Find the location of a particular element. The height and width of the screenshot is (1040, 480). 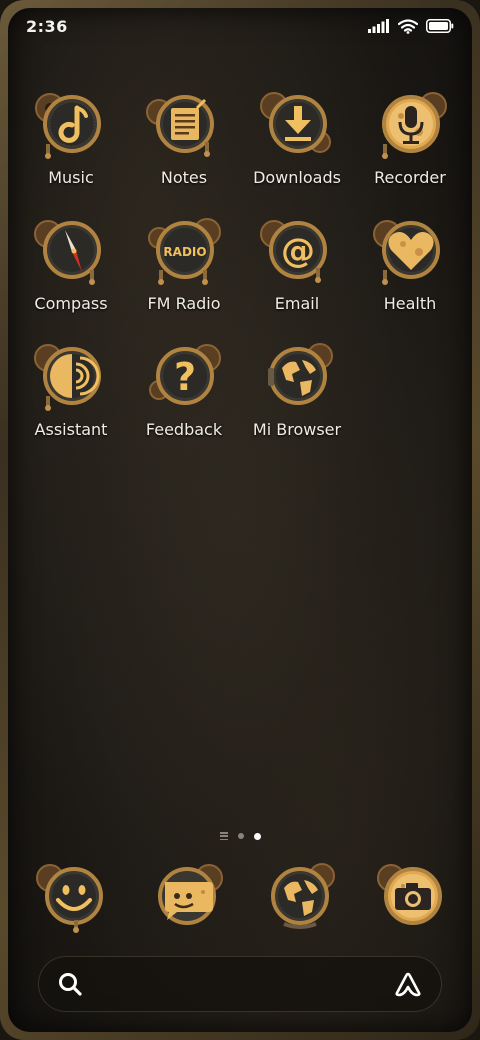

app-feedback: ? Feedback is located at coordinates (184, 393).